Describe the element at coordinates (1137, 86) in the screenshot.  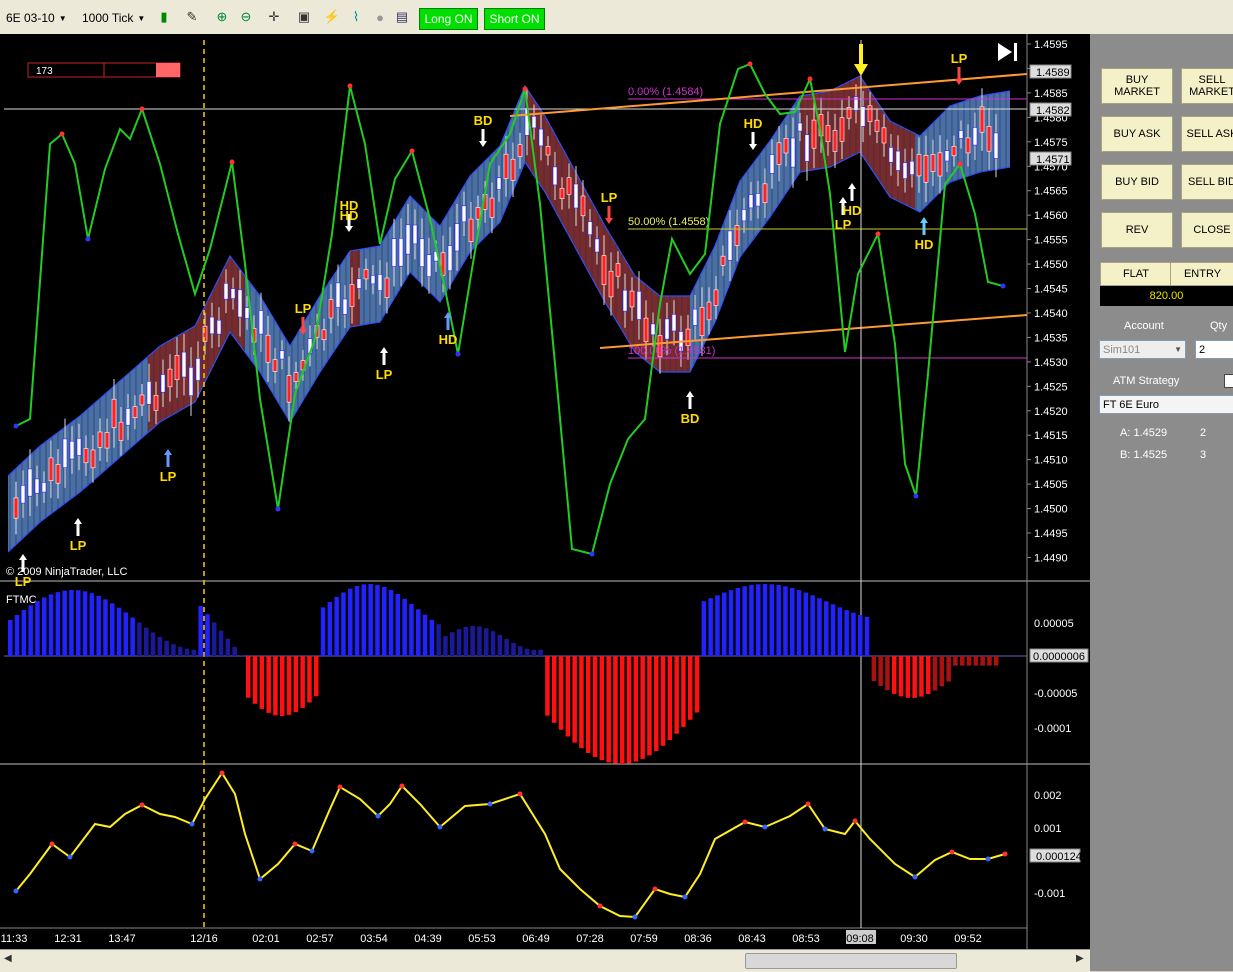
I see `buy-market-button: BUY MARKET` at that location.